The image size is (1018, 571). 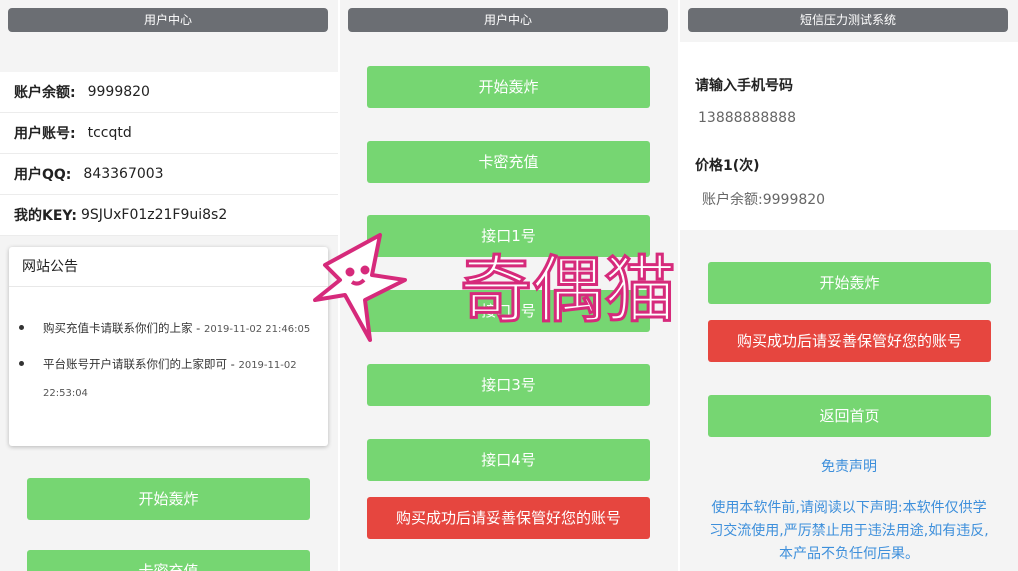 What do you see at coordinates (168, 379) in the screenshot?
I see `notice-item: 平台账号开户请联系你们的上家即可 - 2019-11-02 22:53:04` at bounding box center [168, 379].